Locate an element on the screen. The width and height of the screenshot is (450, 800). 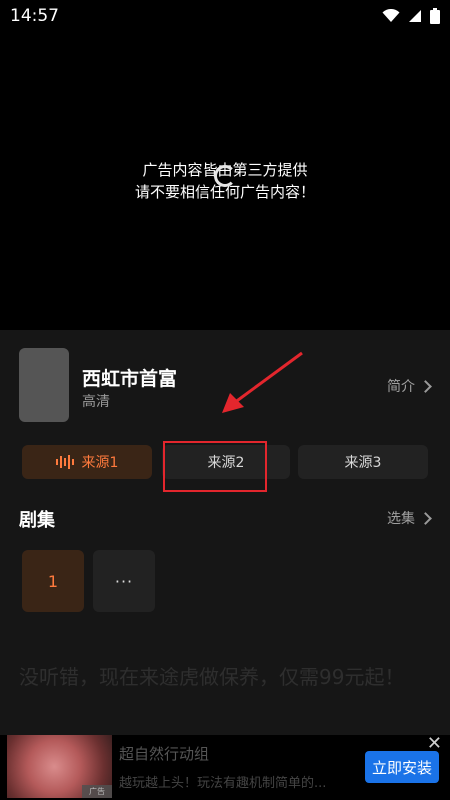
annotation-highlight-box is located at coordinates (215, 466).